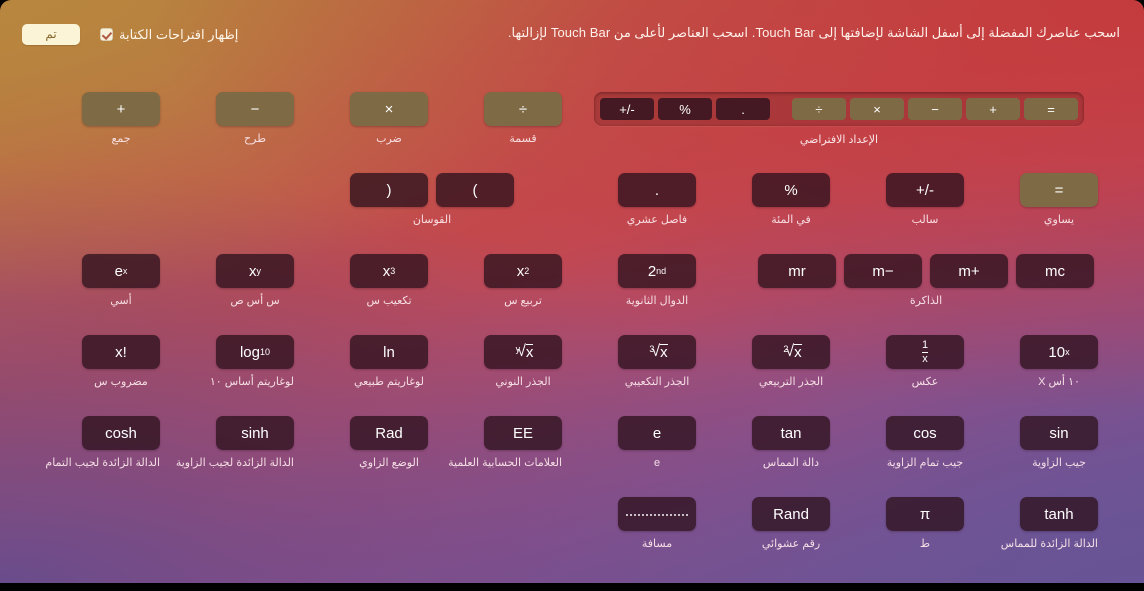 The image size is (1144, 591). I want to click on touchbar-key-multiply: ×, so click(877, 109).